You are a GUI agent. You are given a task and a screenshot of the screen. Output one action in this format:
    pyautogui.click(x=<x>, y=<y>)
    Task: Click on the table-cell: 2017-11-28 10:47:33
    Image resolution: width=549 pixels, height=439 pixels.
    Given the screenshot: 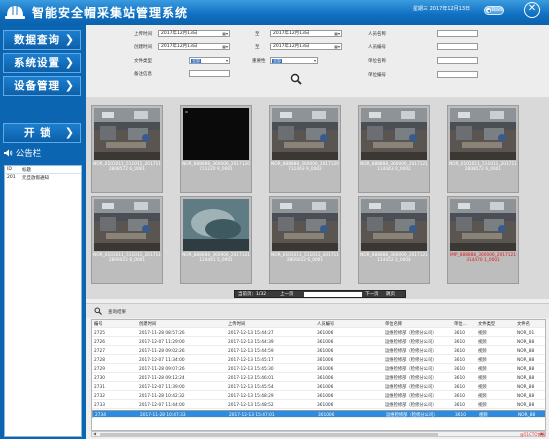 What is the action you would take?
    pyautogui.click(x=163, y=415)
    